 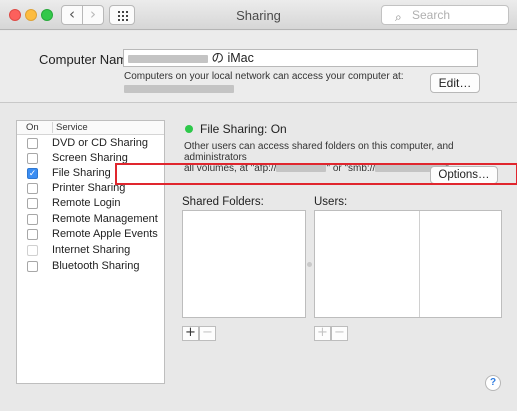 I want to click on service-row-remote-apple-events: Remote Apple Events, so click(x=90, y=234).